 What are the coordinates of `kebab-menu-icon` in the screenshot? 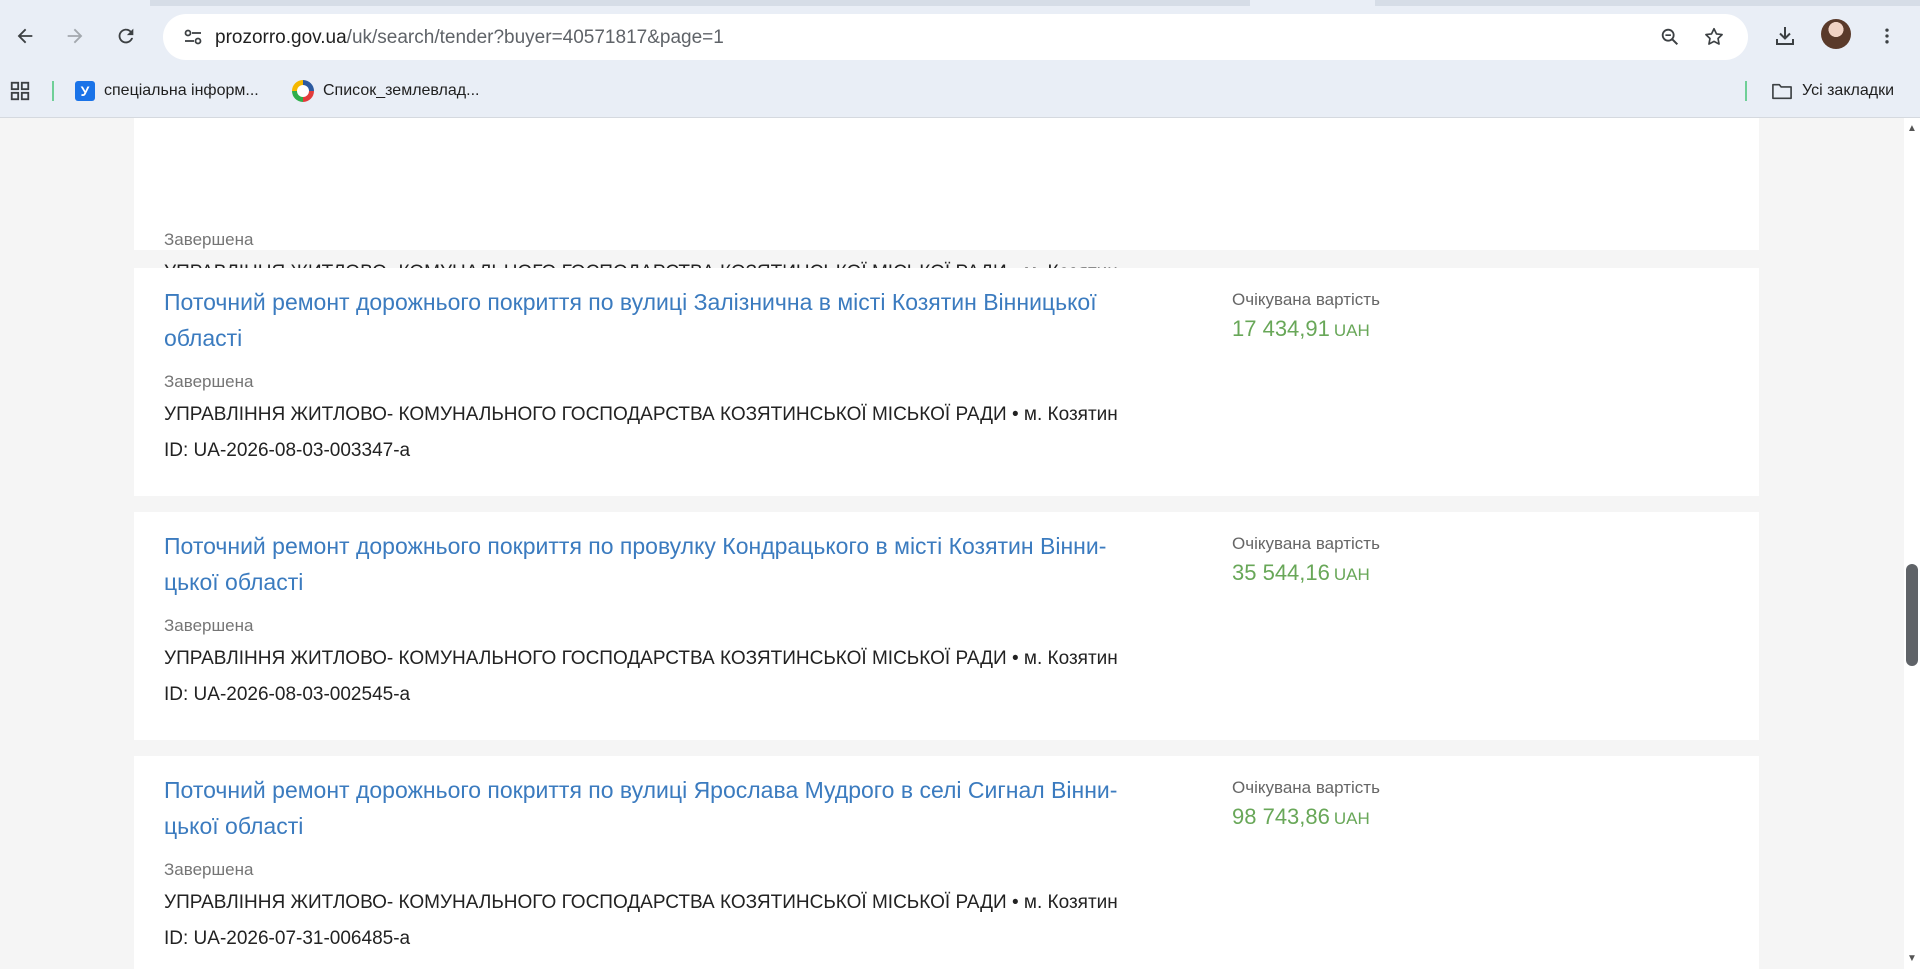 It's located at (1887, 36).